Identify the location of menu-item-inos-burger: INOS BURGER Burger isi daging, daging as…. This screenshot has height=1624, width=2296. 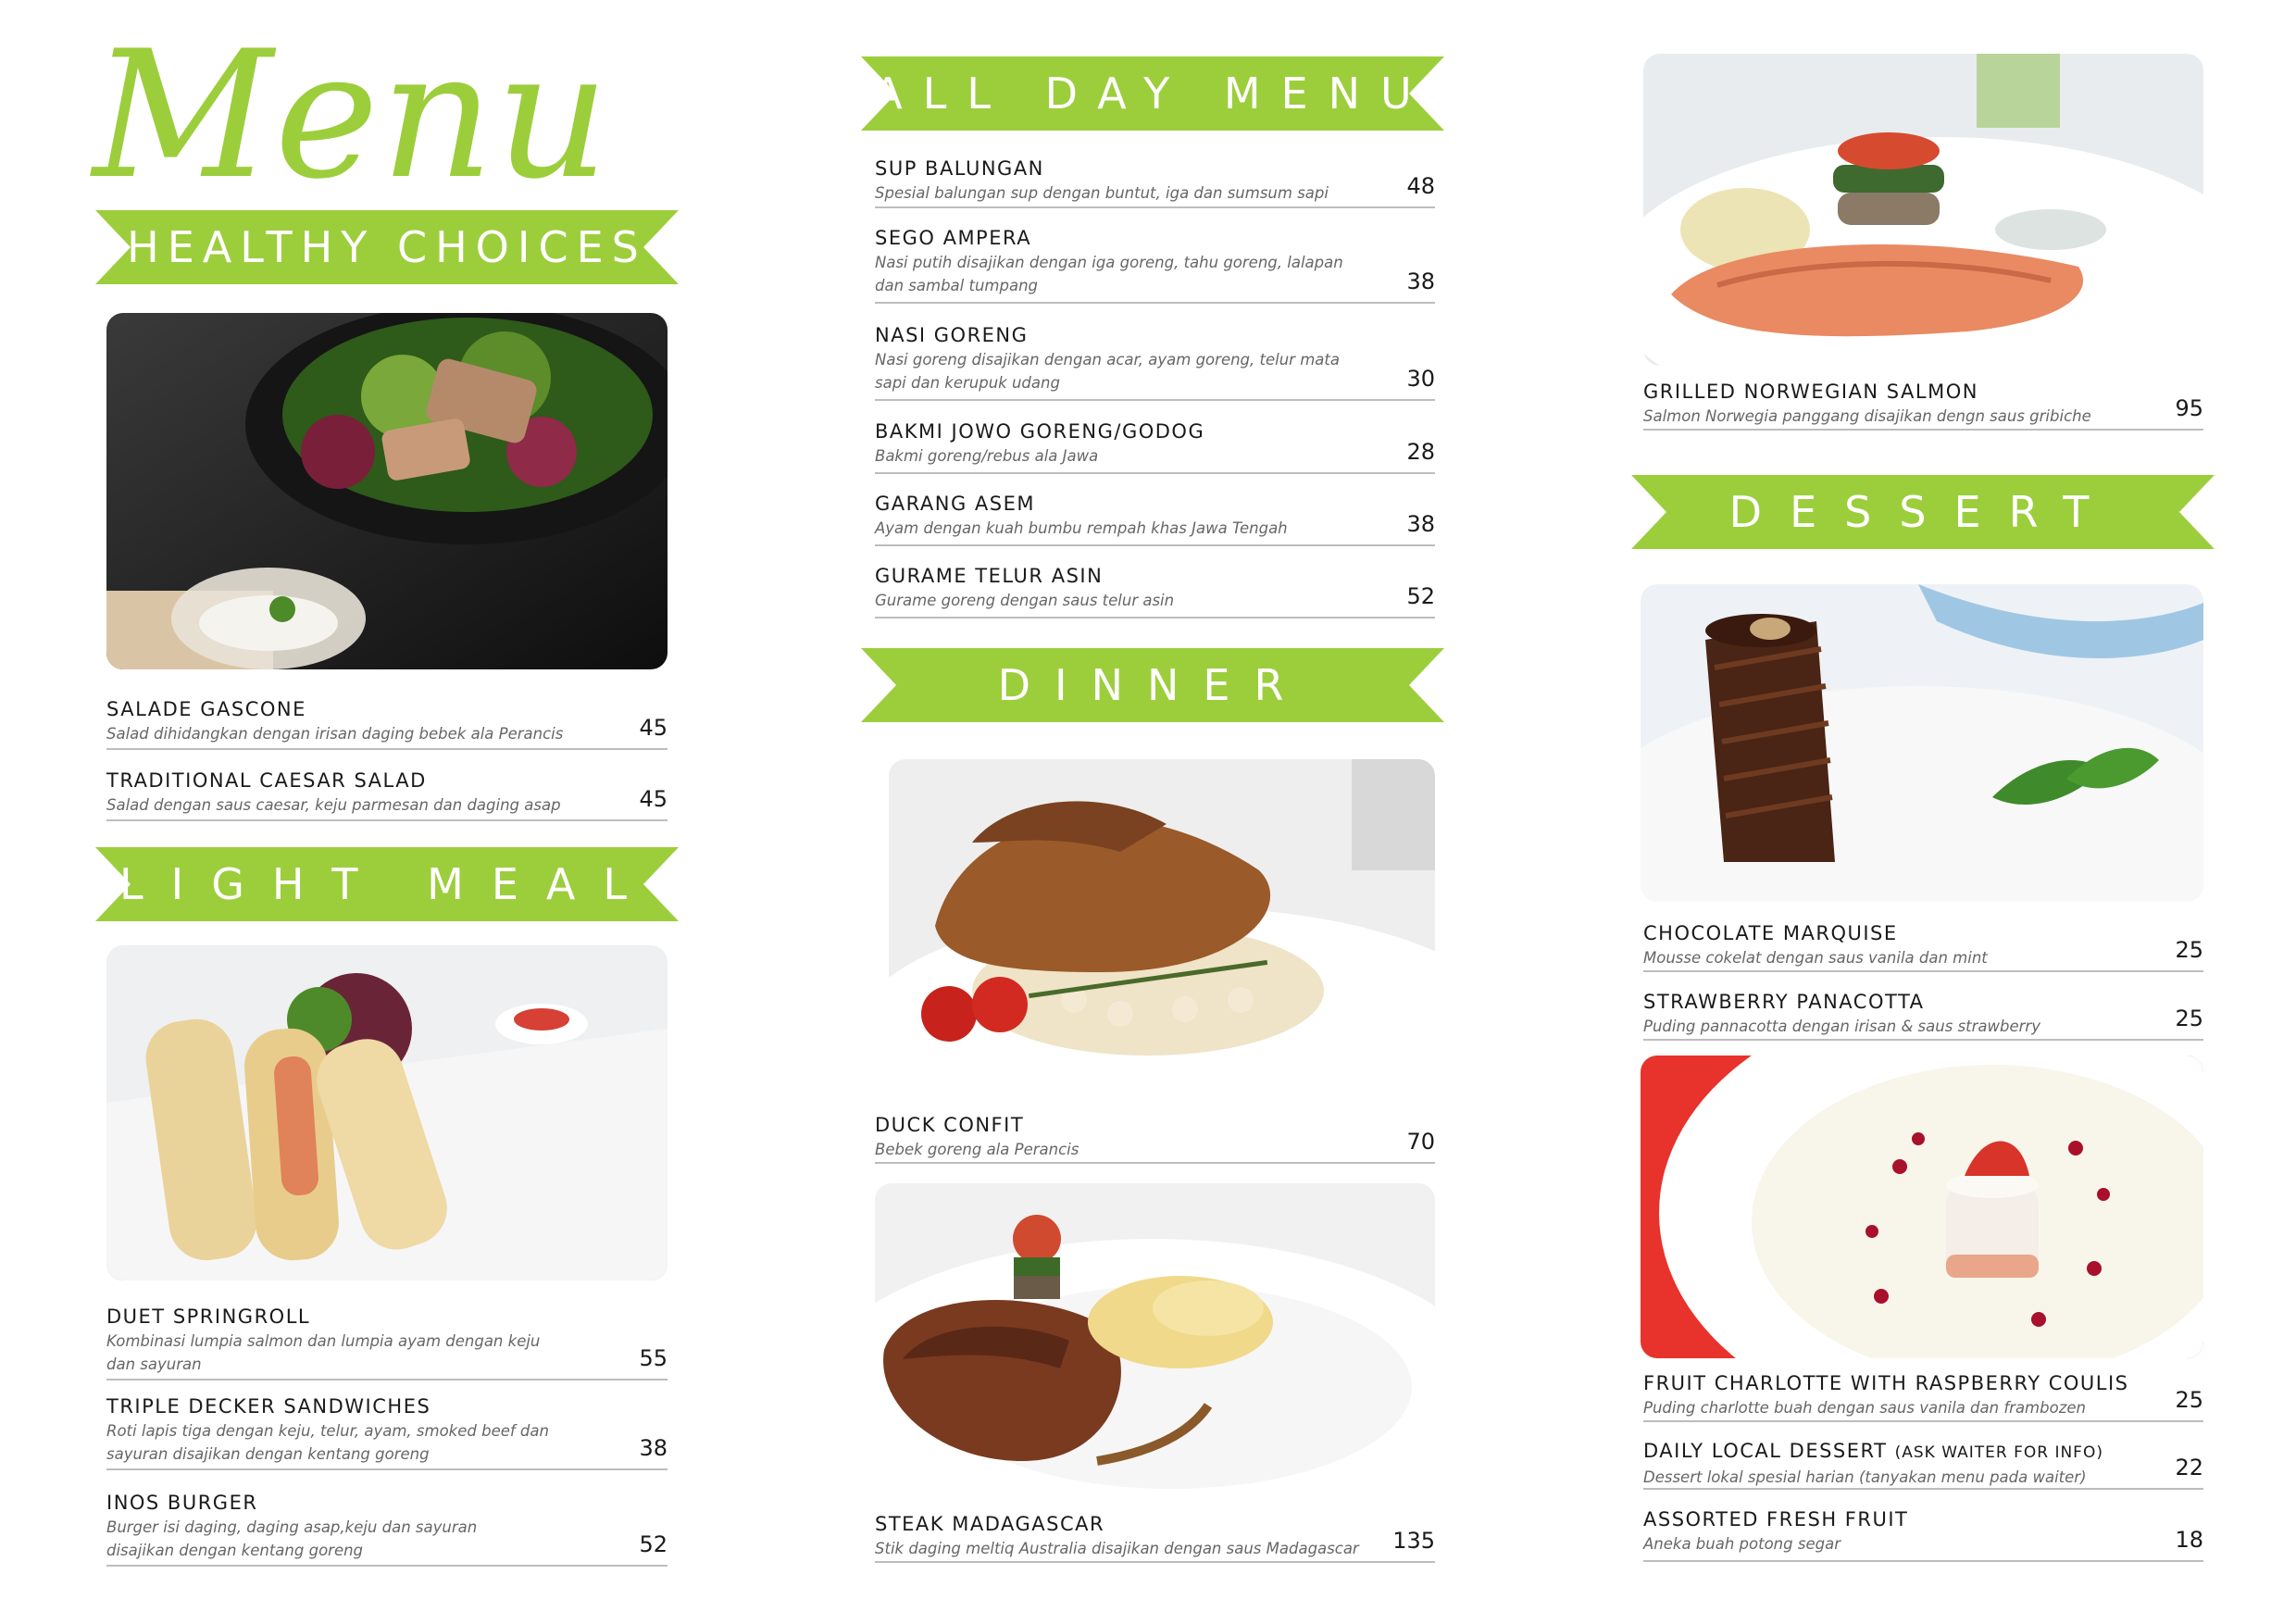
(387, 1528).